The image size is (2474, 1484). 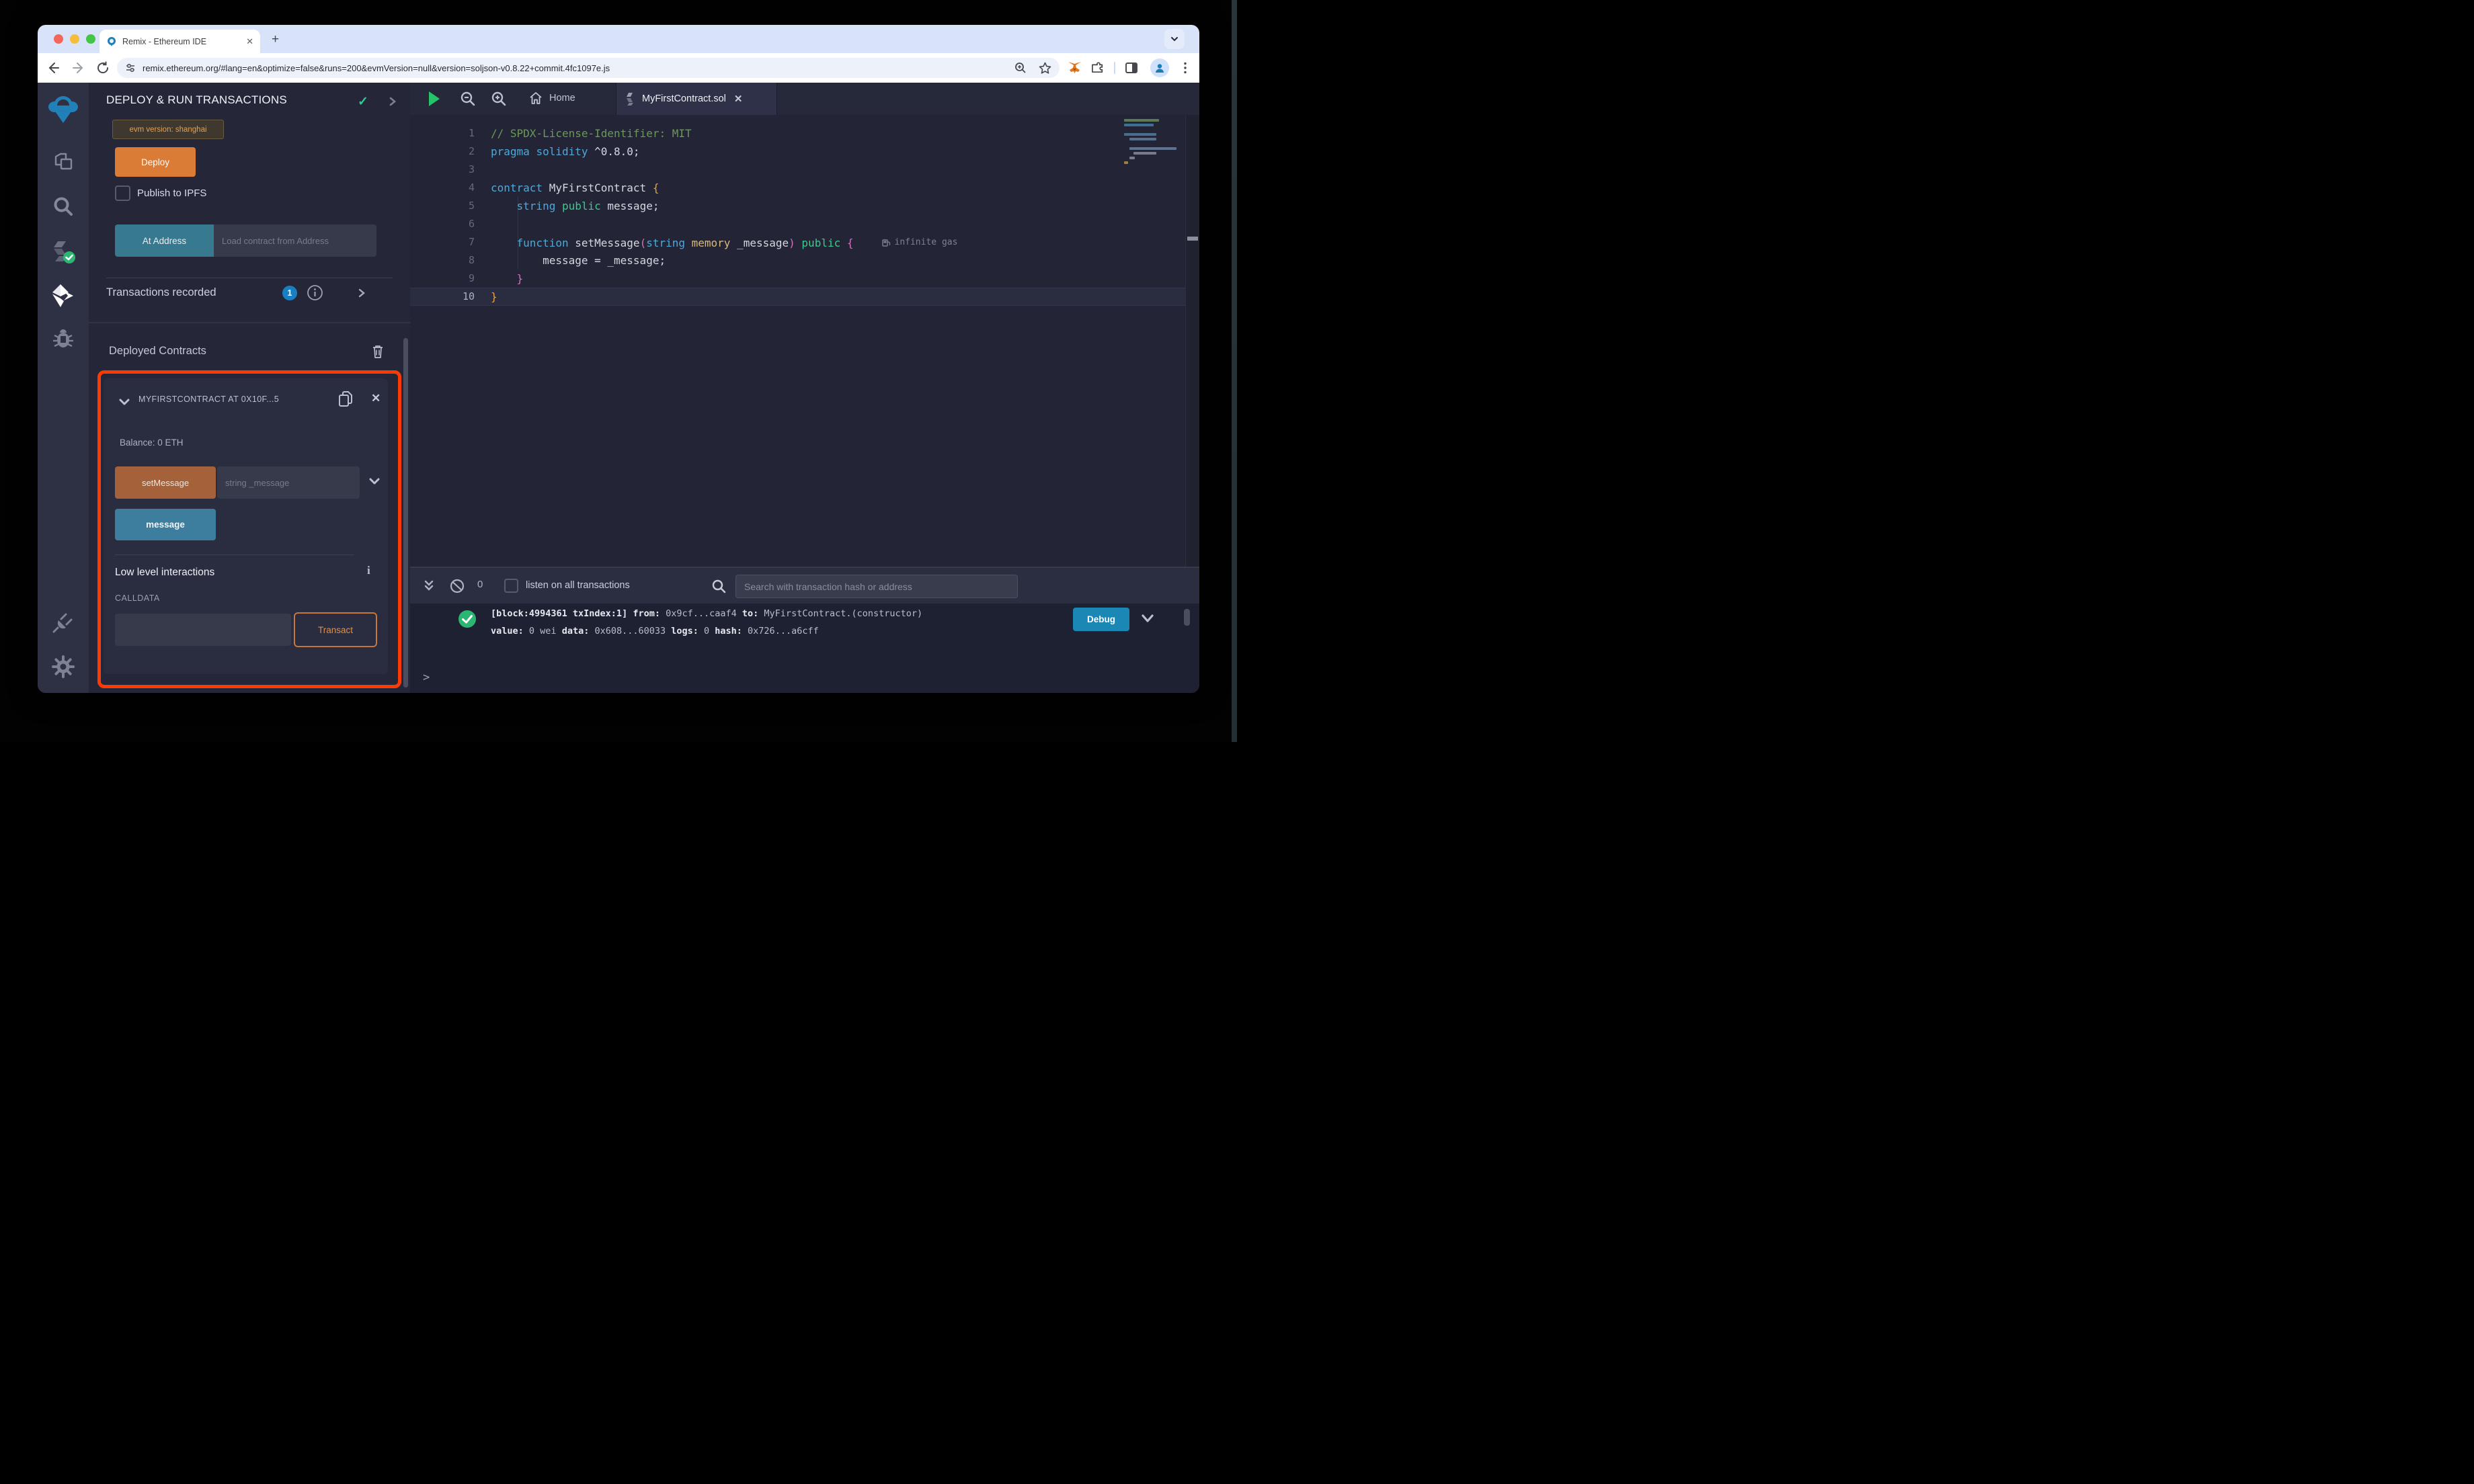 I want to click on evm-version-badge: evm version: shanghai, so click(x=168, y=129).